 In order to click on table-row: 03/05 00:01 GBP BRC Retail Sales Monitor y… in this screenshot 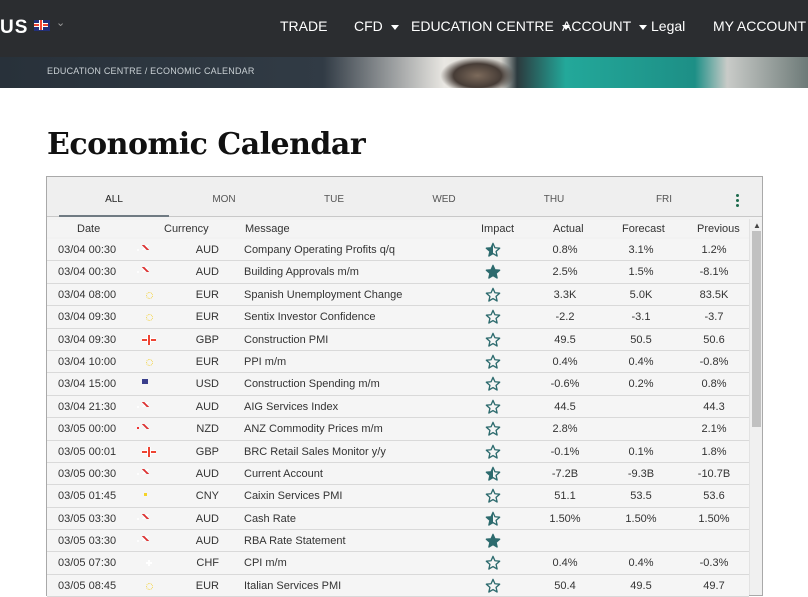, I will do `click(398, 451)`.